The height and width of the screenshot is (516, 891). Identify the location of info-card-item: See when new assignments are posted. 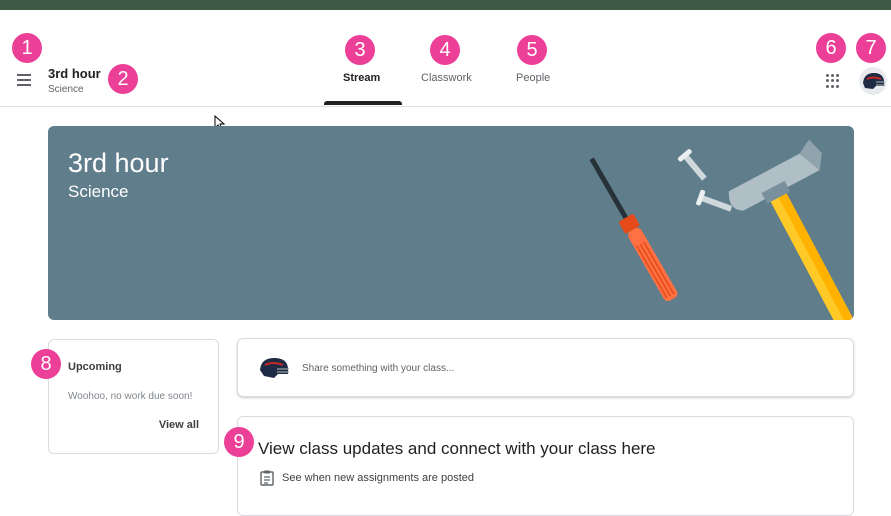
(367, 478).